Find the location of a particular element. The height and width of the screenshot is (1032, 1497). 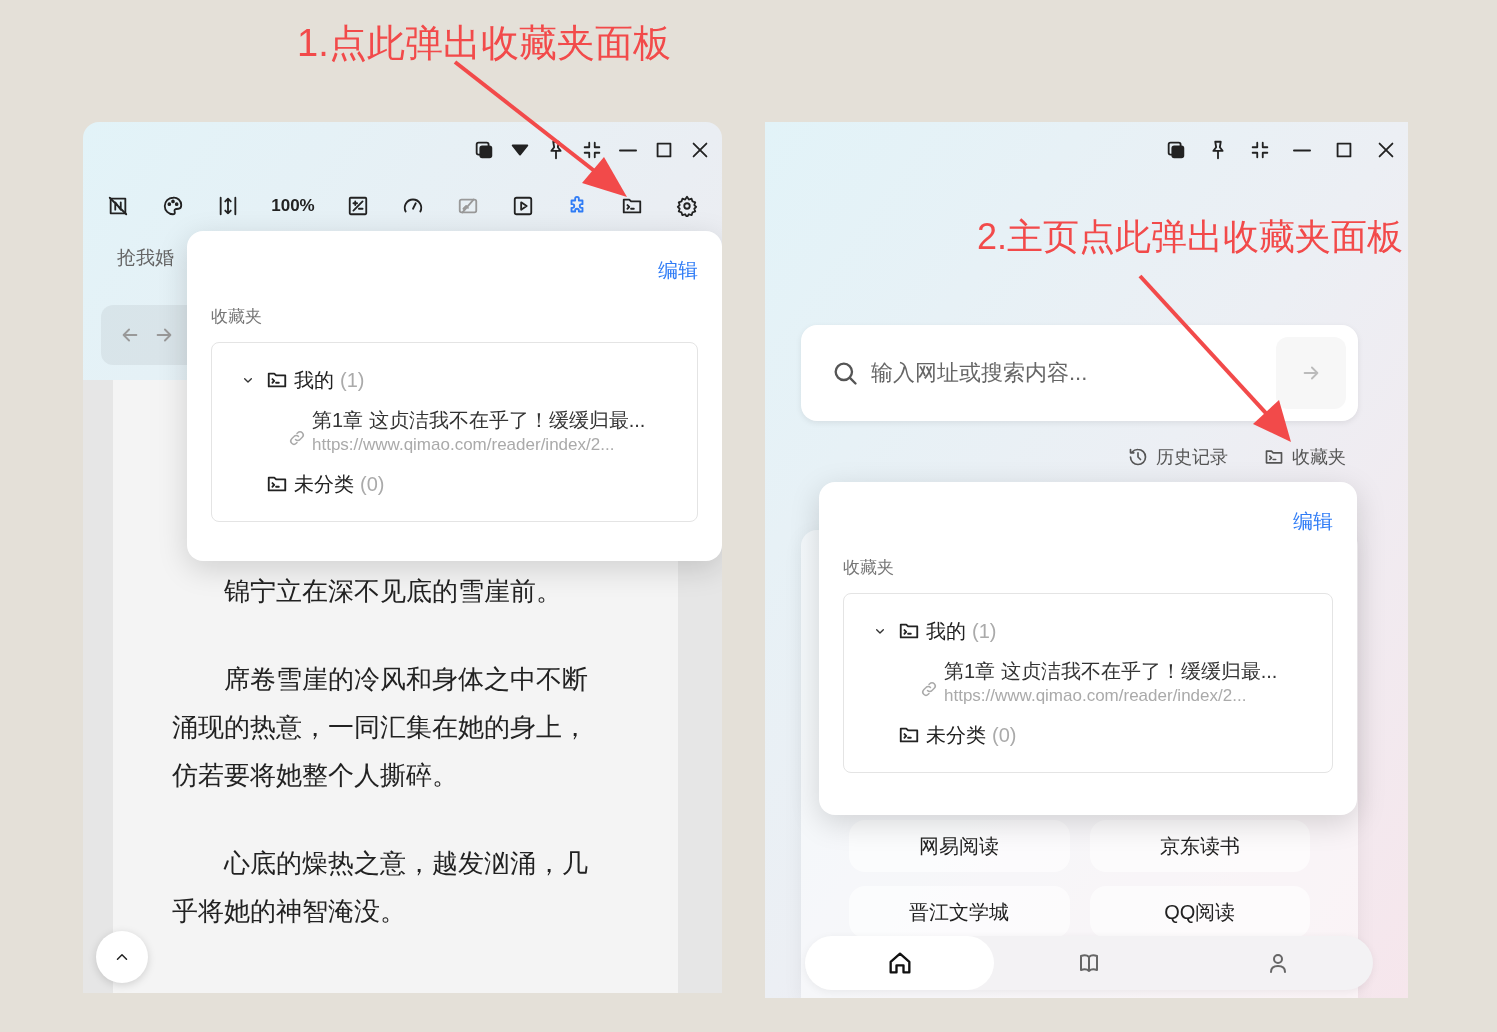

palette-icon is located at coordinates (172, 206).